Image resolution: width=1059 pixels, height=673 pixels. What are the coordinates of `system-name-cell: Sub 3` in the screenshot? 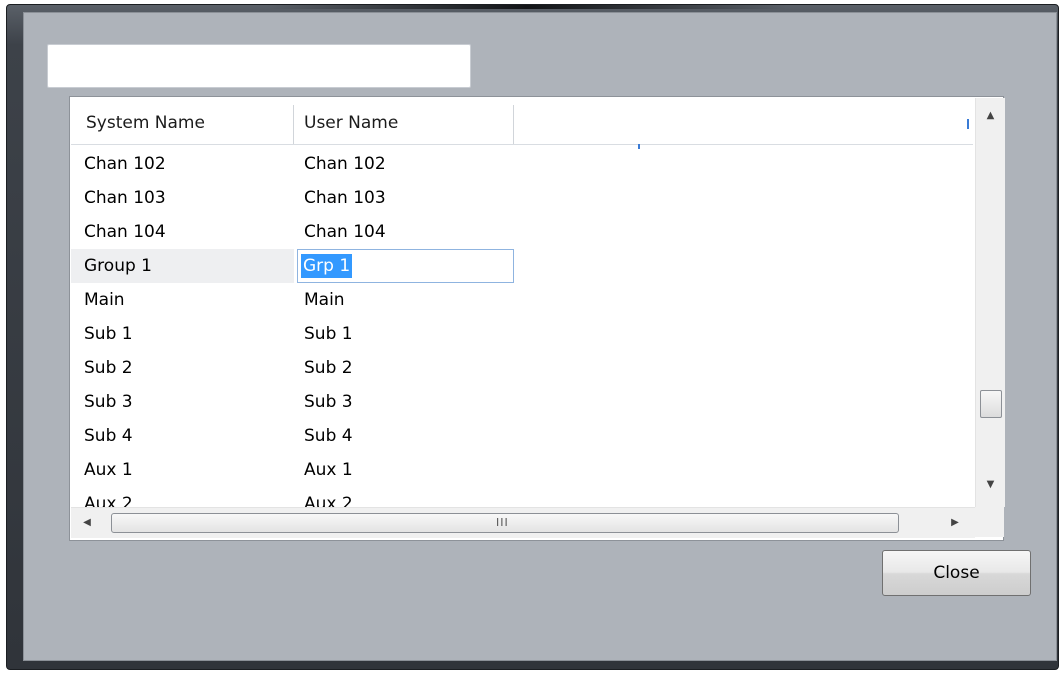 It's located at (182, 402).